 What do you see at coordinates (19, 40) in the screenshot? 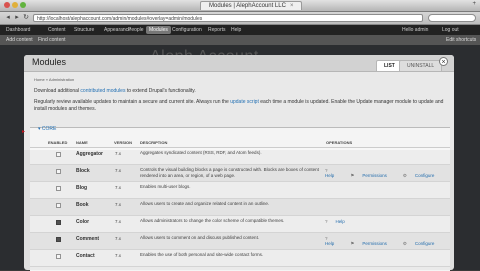
I see `shortcut-add-content: Add content` at bounding box center [19, 40].